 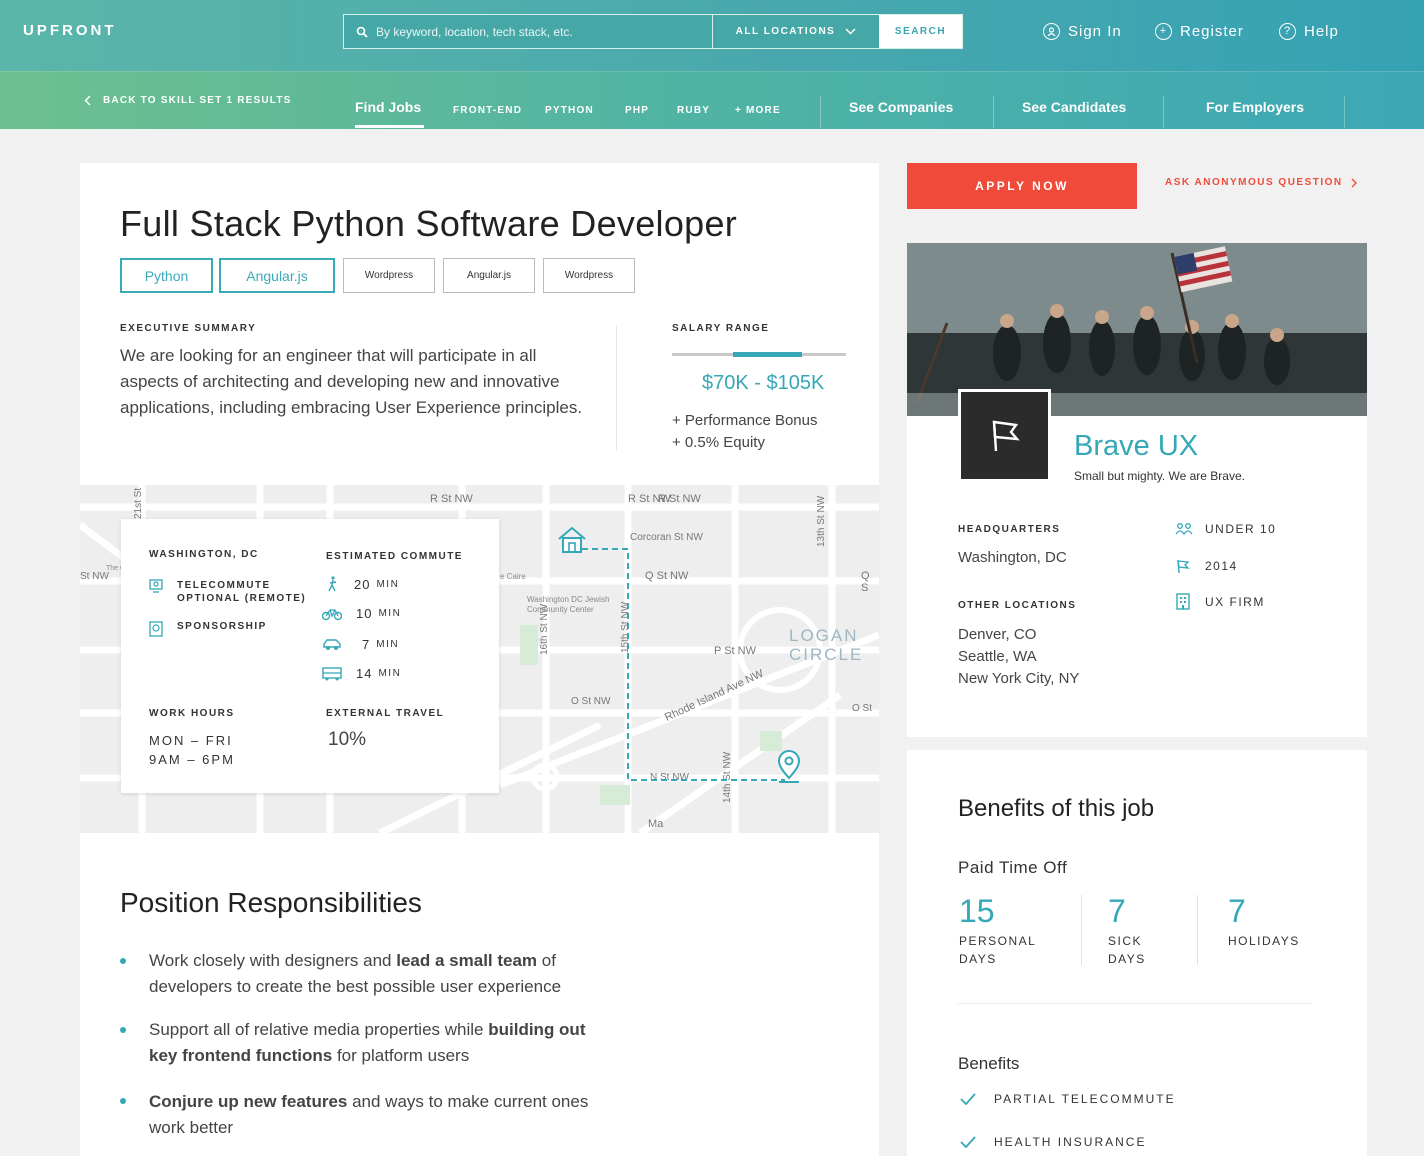 What do you see at coordinates (156, 586) in the screenshot?
I see `telecommute-icon` at bounding box center [156, 586].